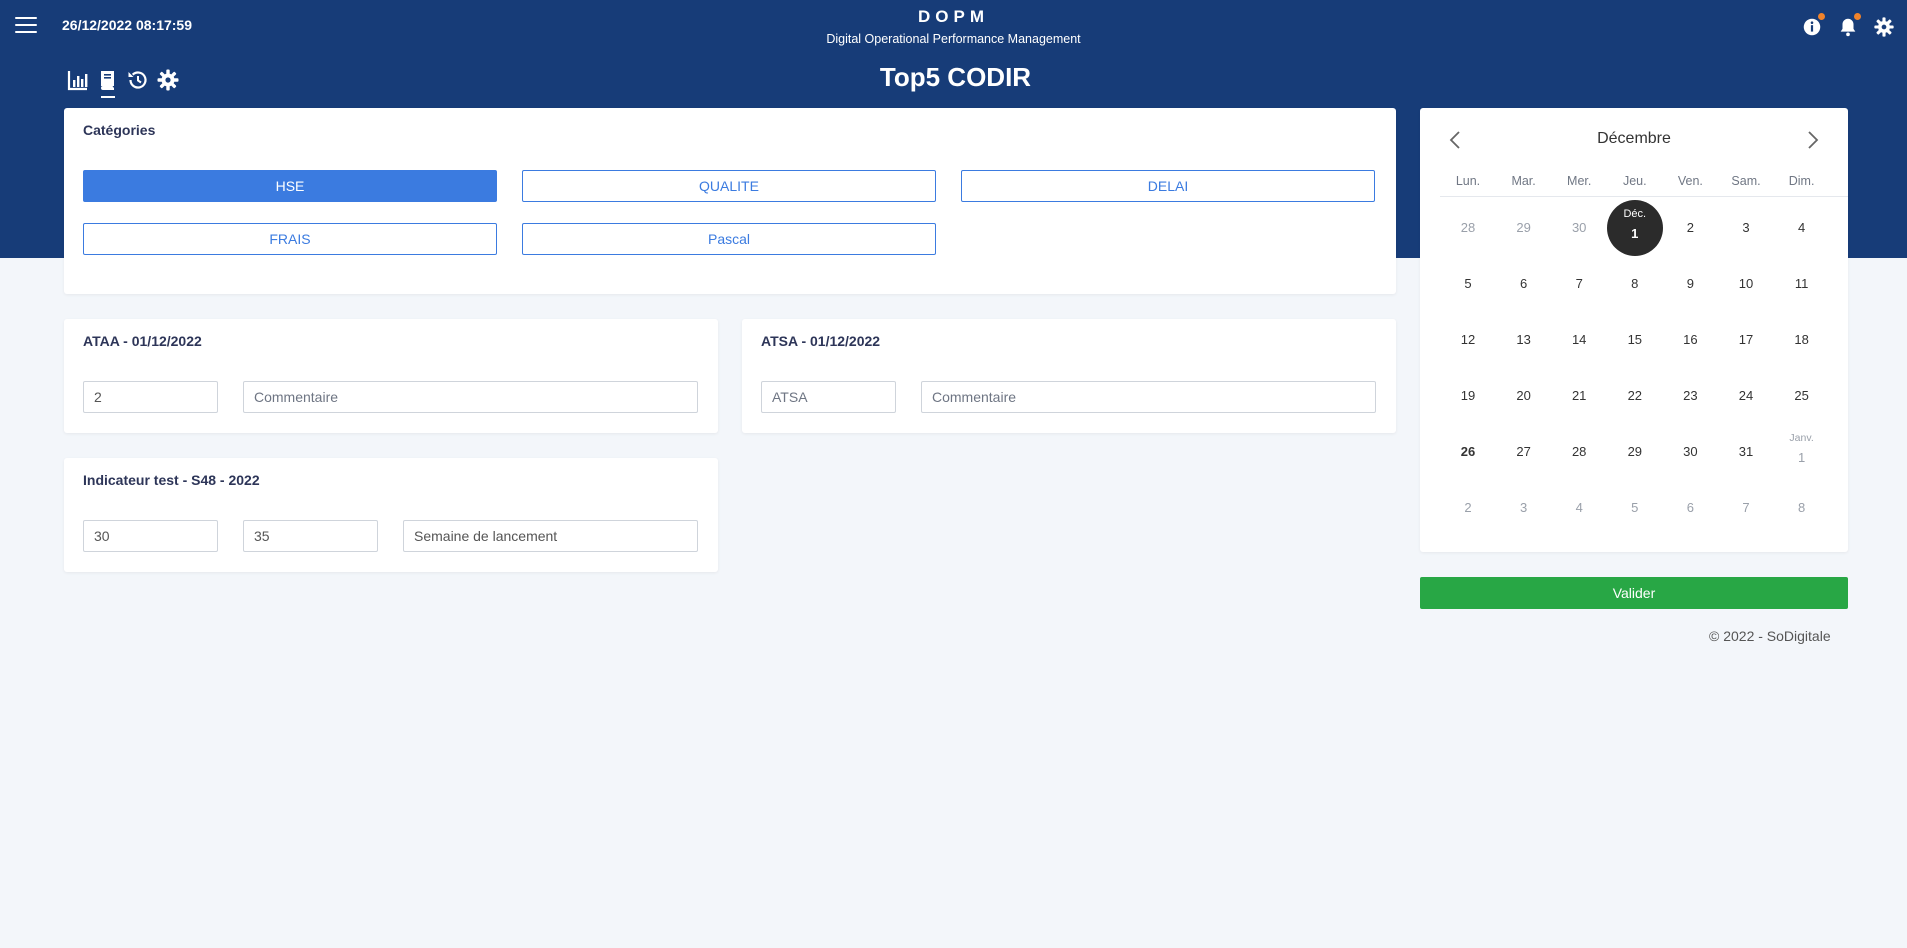 This screenshot has width=1907, height=948. I want to click on calendar-month-label: Janv., so click(1801, 438).